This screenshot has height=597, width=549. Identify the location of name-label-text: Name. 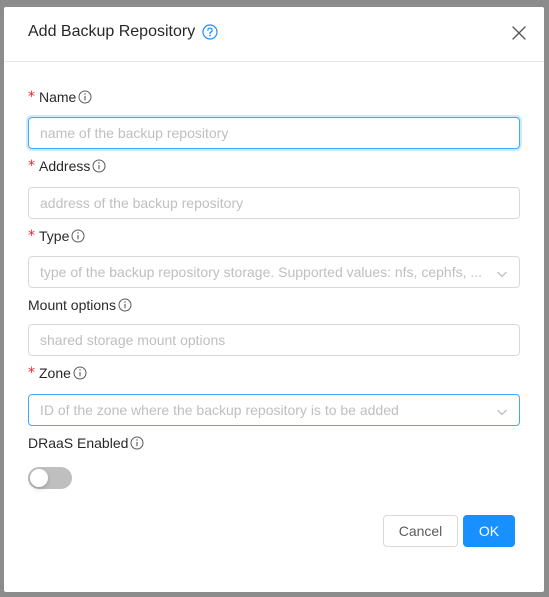
(58, 97).